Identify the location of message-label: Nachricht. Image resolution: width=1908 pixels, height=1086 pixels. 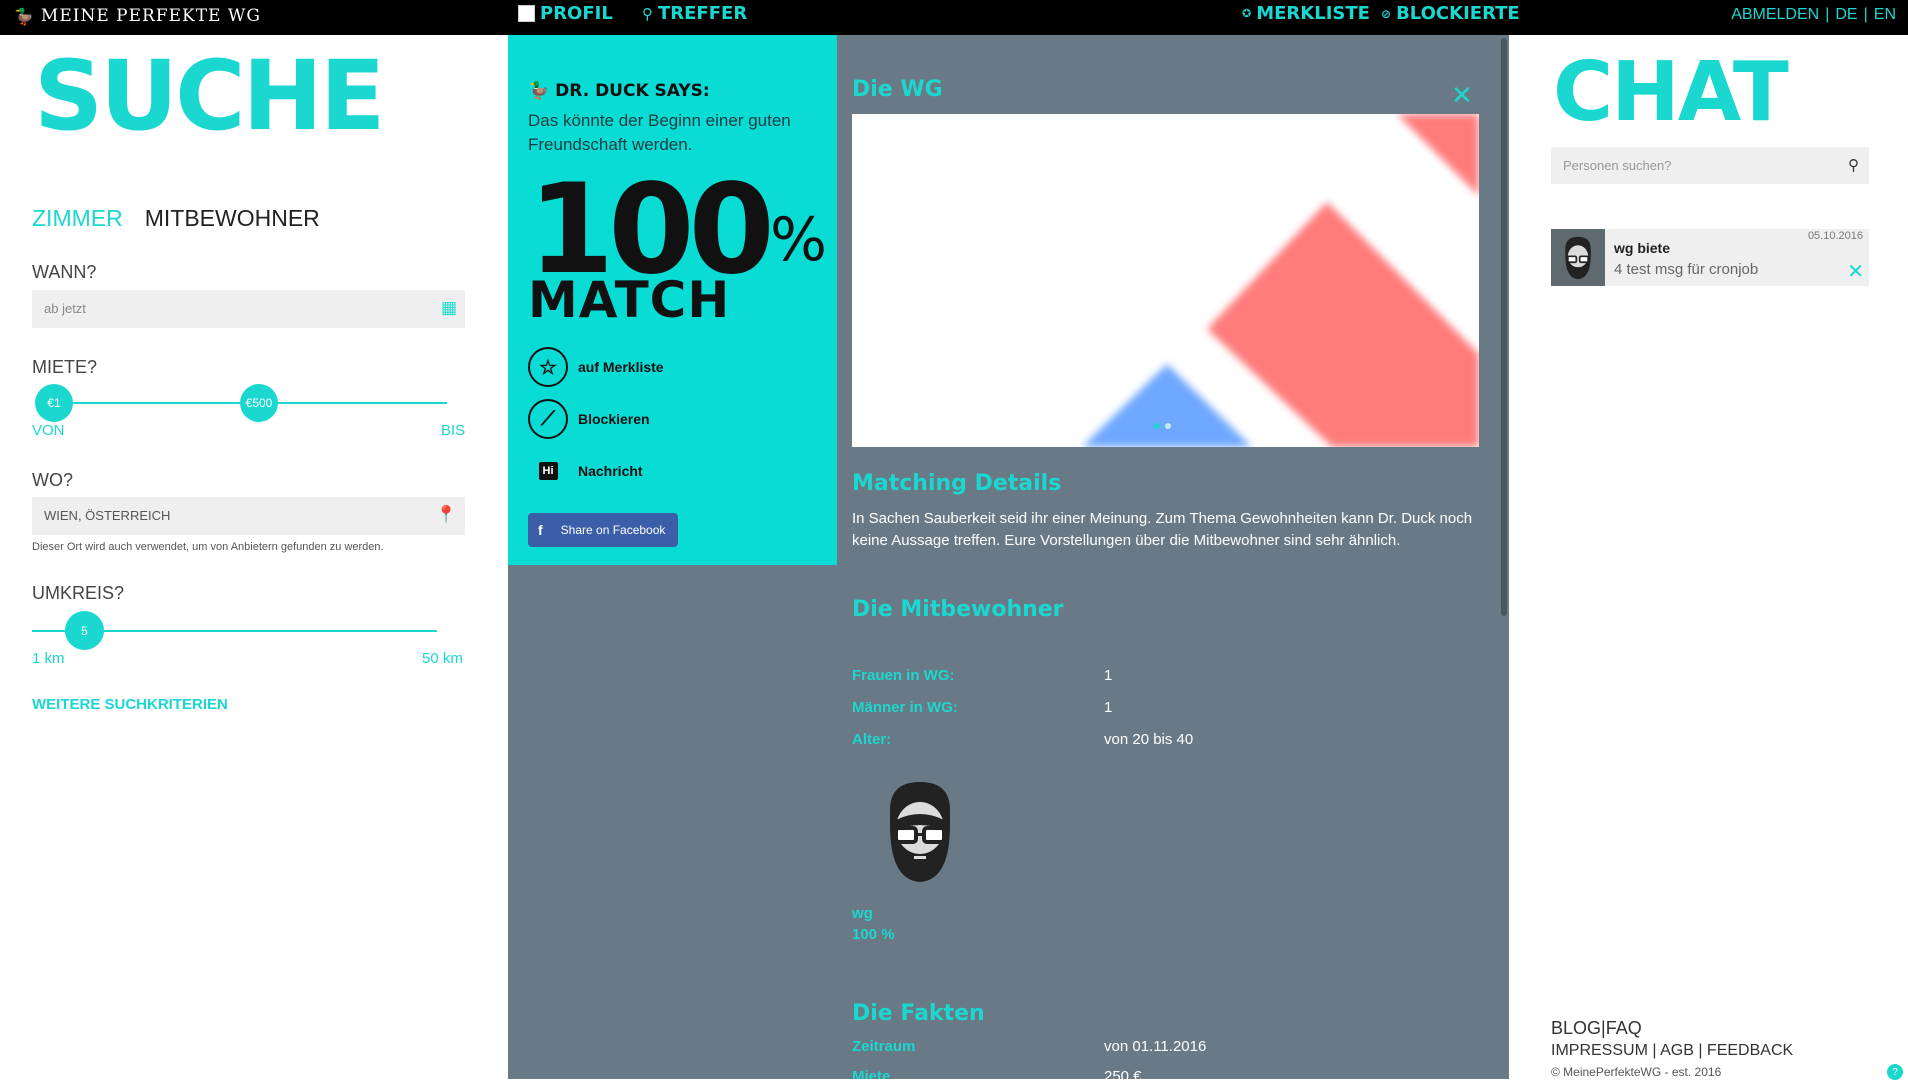
(610, 471).